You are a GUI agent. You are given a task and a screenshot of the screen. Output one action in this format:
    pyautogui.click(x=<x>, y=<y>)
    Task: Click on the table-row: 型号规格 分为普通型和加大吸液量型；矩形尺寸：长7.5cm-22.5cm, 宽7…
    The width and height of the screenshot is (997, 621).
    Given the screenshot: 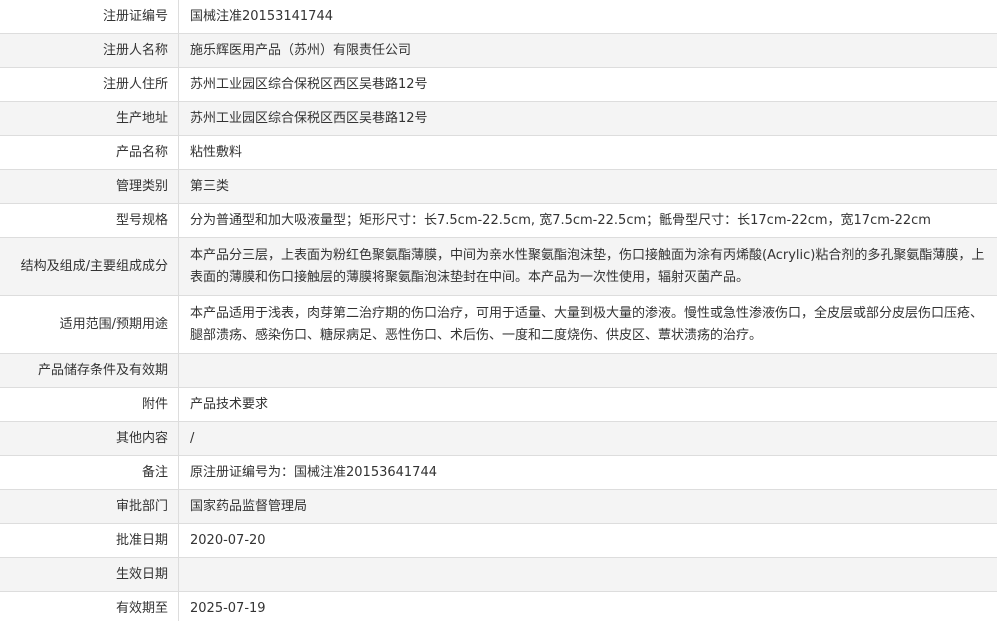 What is the action you would take?
    pyautogui.click(x=498, y=220)
    